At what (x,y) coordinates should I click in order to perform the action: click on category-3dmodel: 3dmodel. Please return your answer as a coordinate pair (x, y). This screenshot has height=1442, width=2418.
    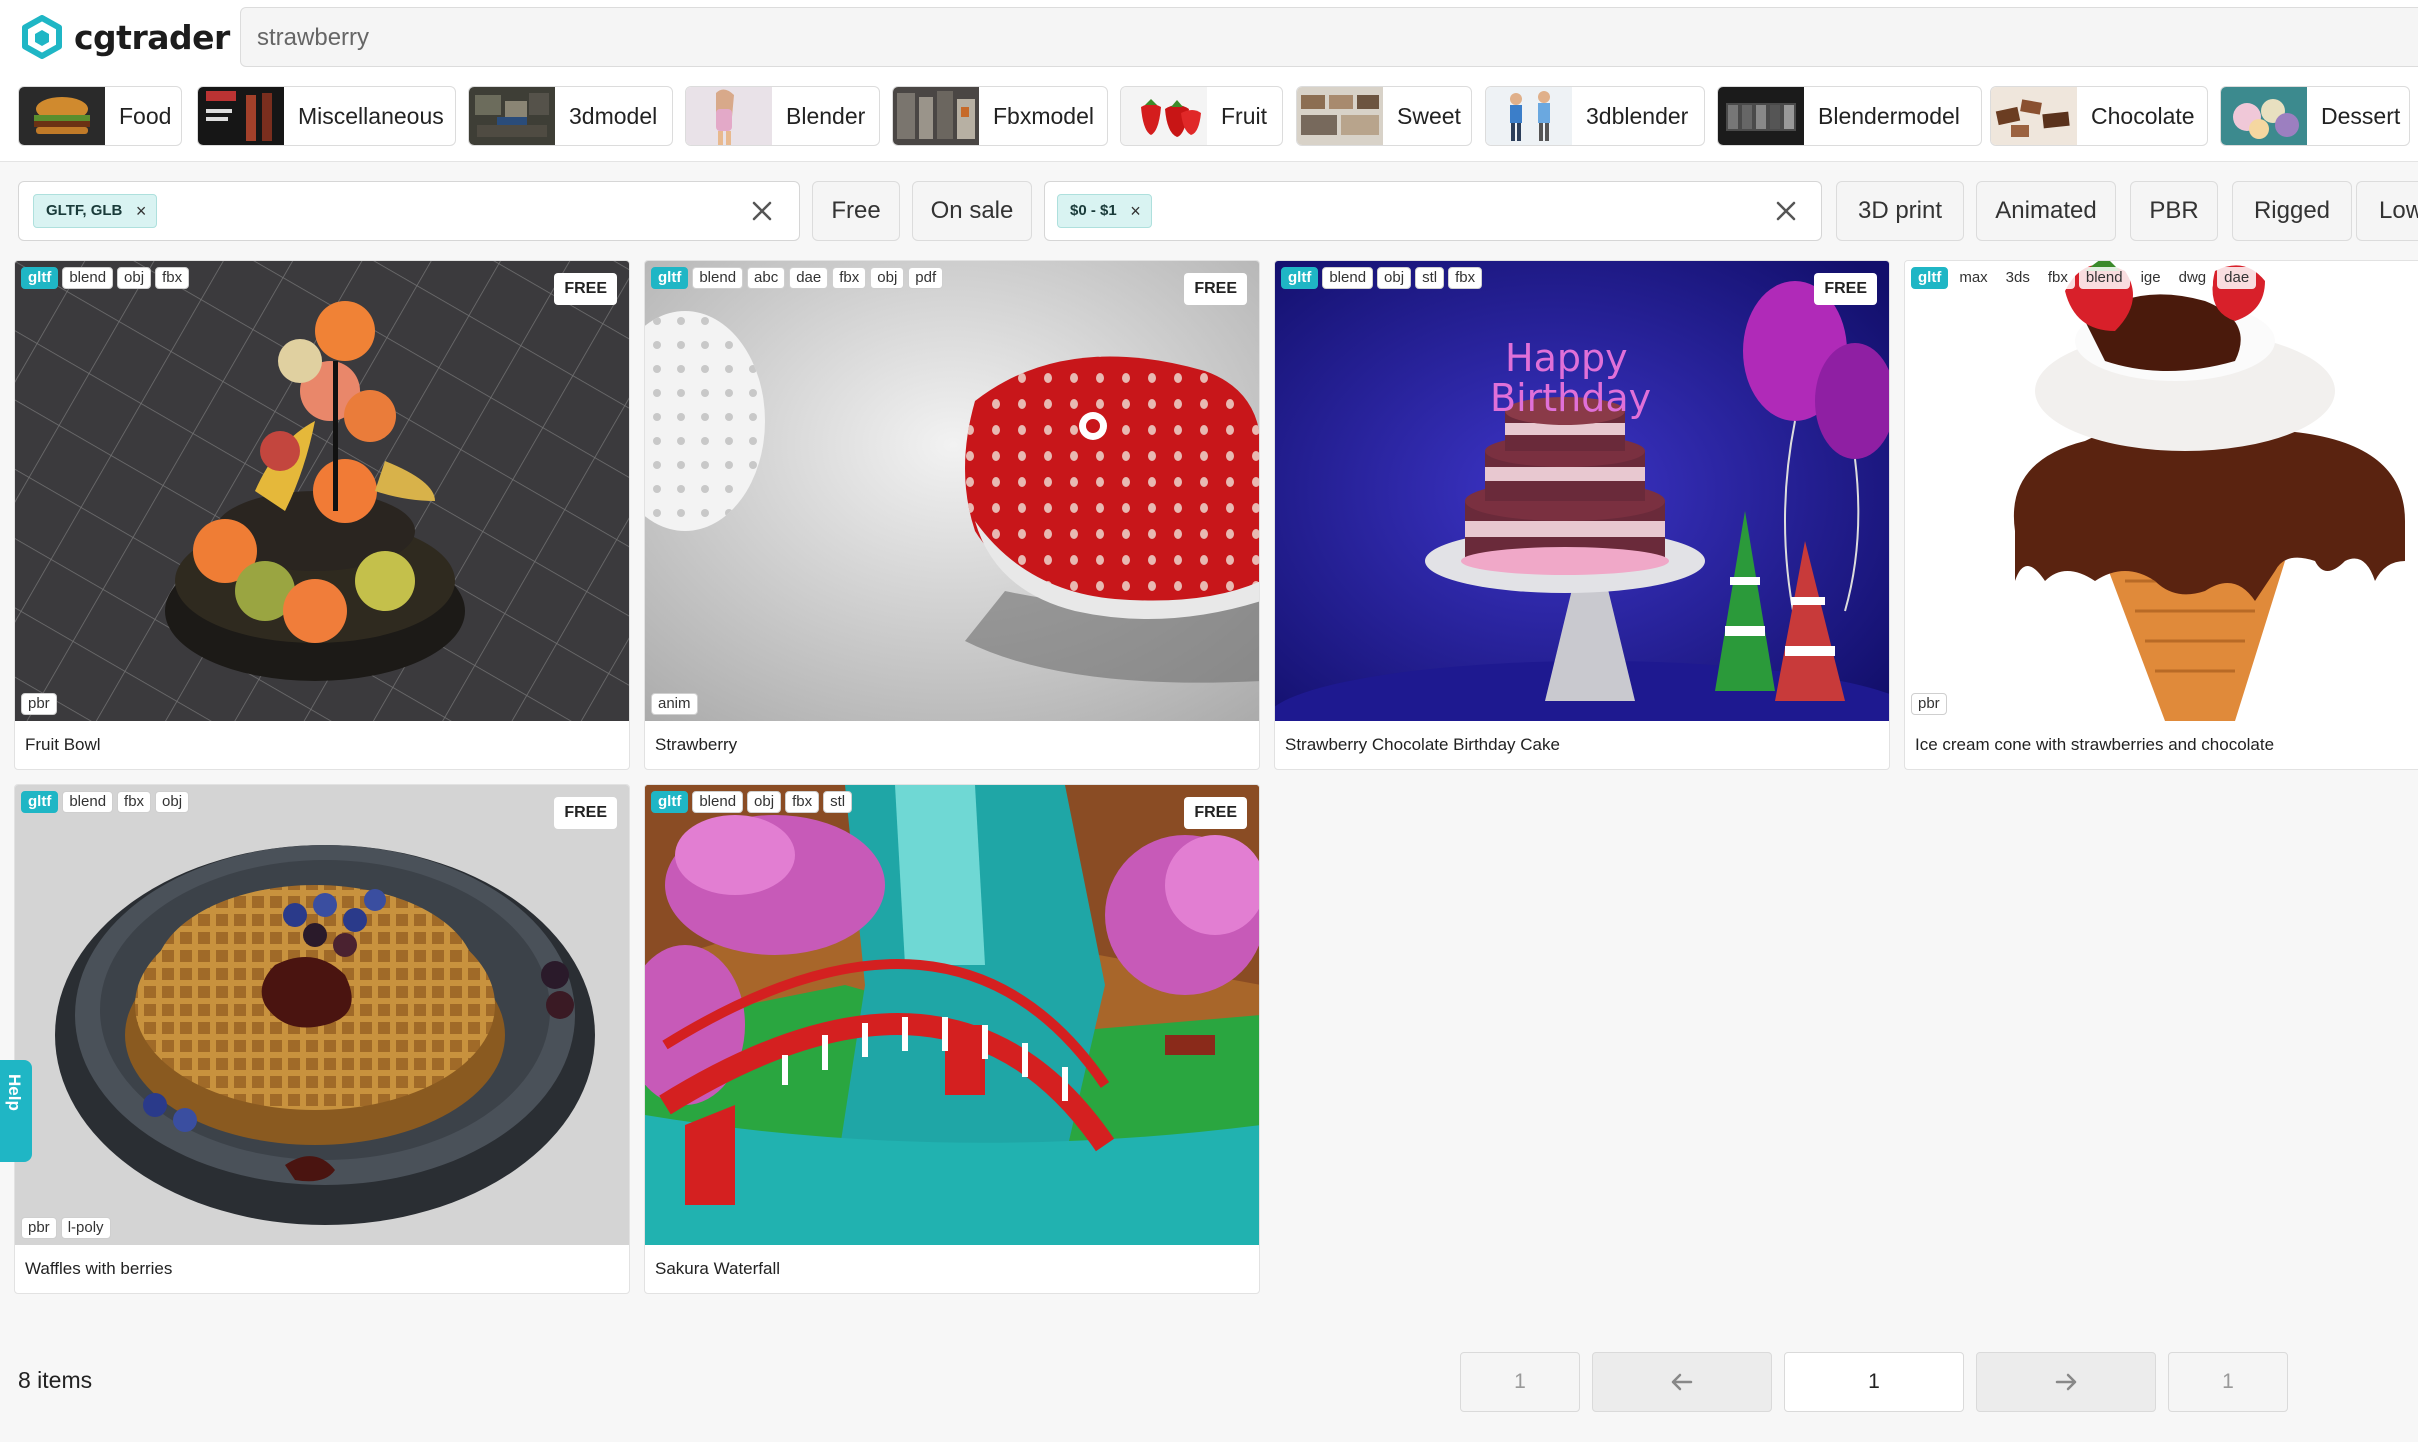
    Looking at the image, I should click on (570, 116).